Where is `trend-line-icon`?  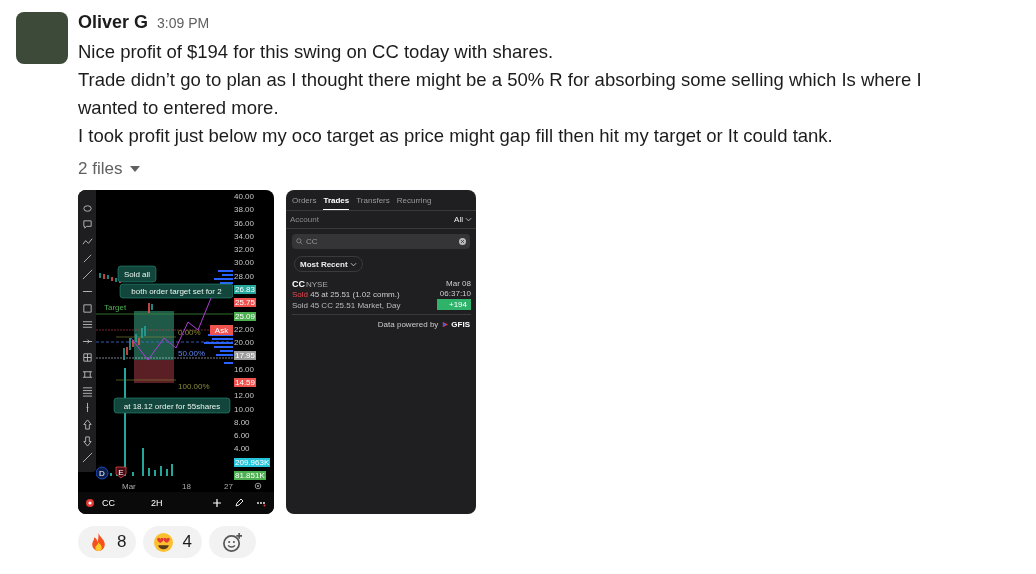
trend-line-icon is located at coordinates (87, 258).